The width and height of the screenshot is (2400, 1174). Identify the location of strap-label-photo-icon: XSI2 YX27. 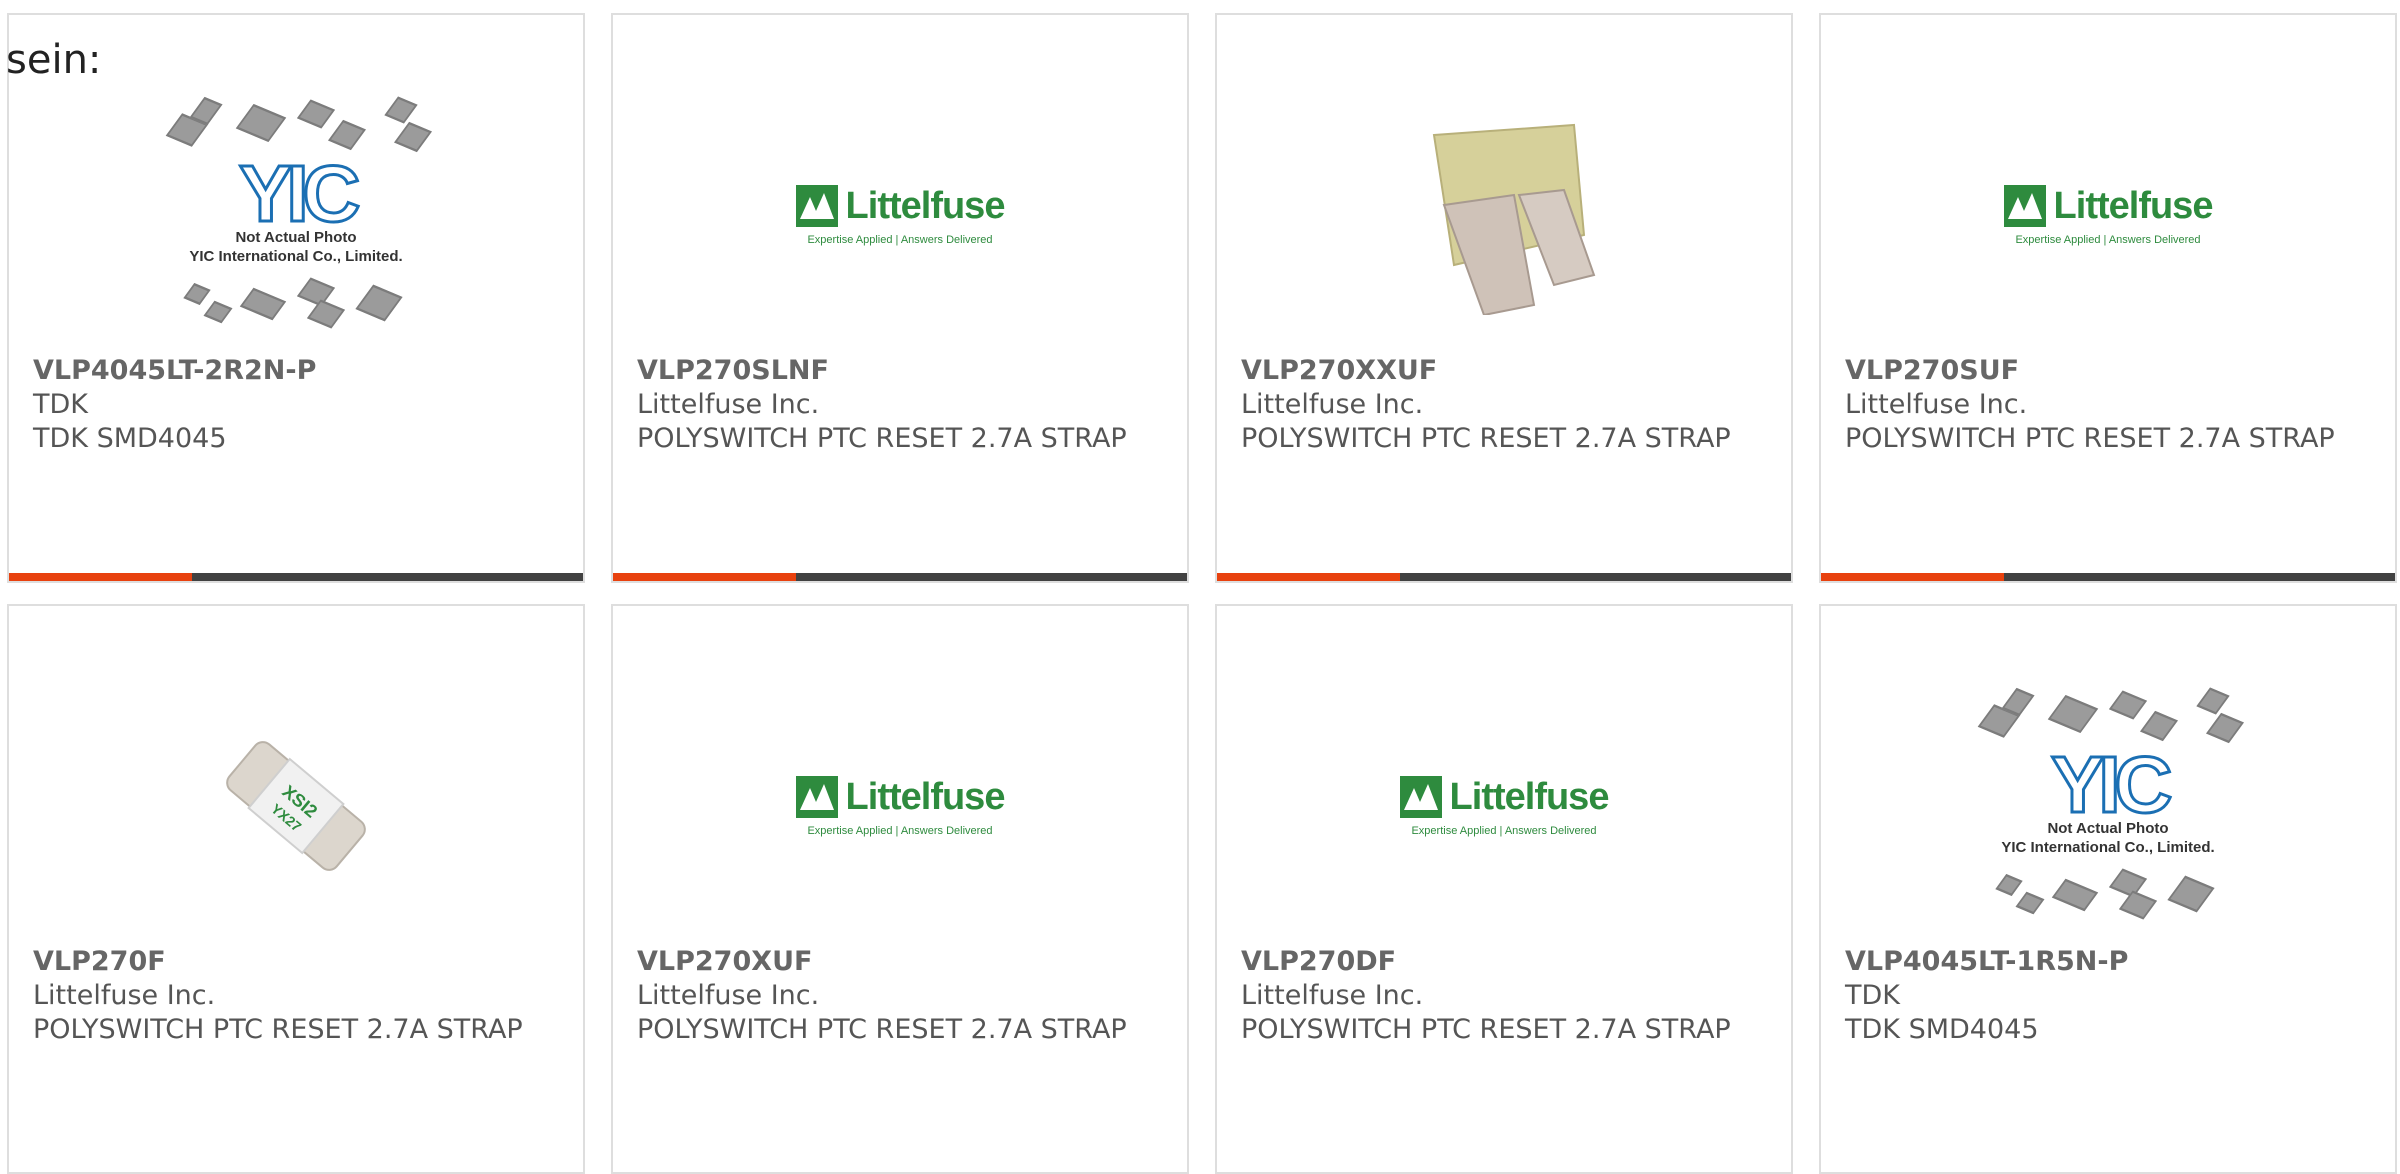
(296, 806).